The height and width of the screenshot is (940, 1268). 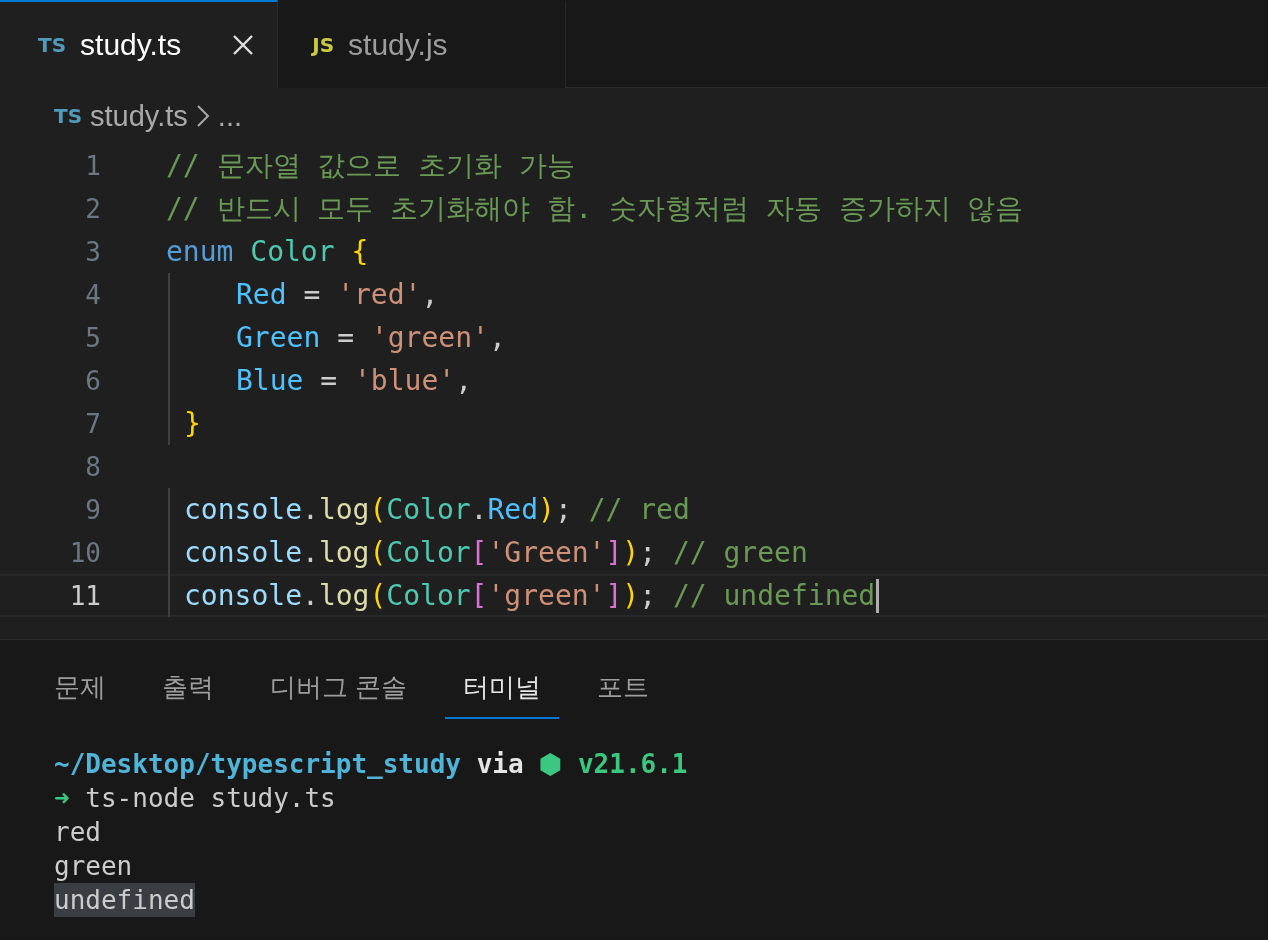 What do you see at coordinates (878, 595) in the screenshot?
I see `text-cursor` at bounding box center [878, 595].